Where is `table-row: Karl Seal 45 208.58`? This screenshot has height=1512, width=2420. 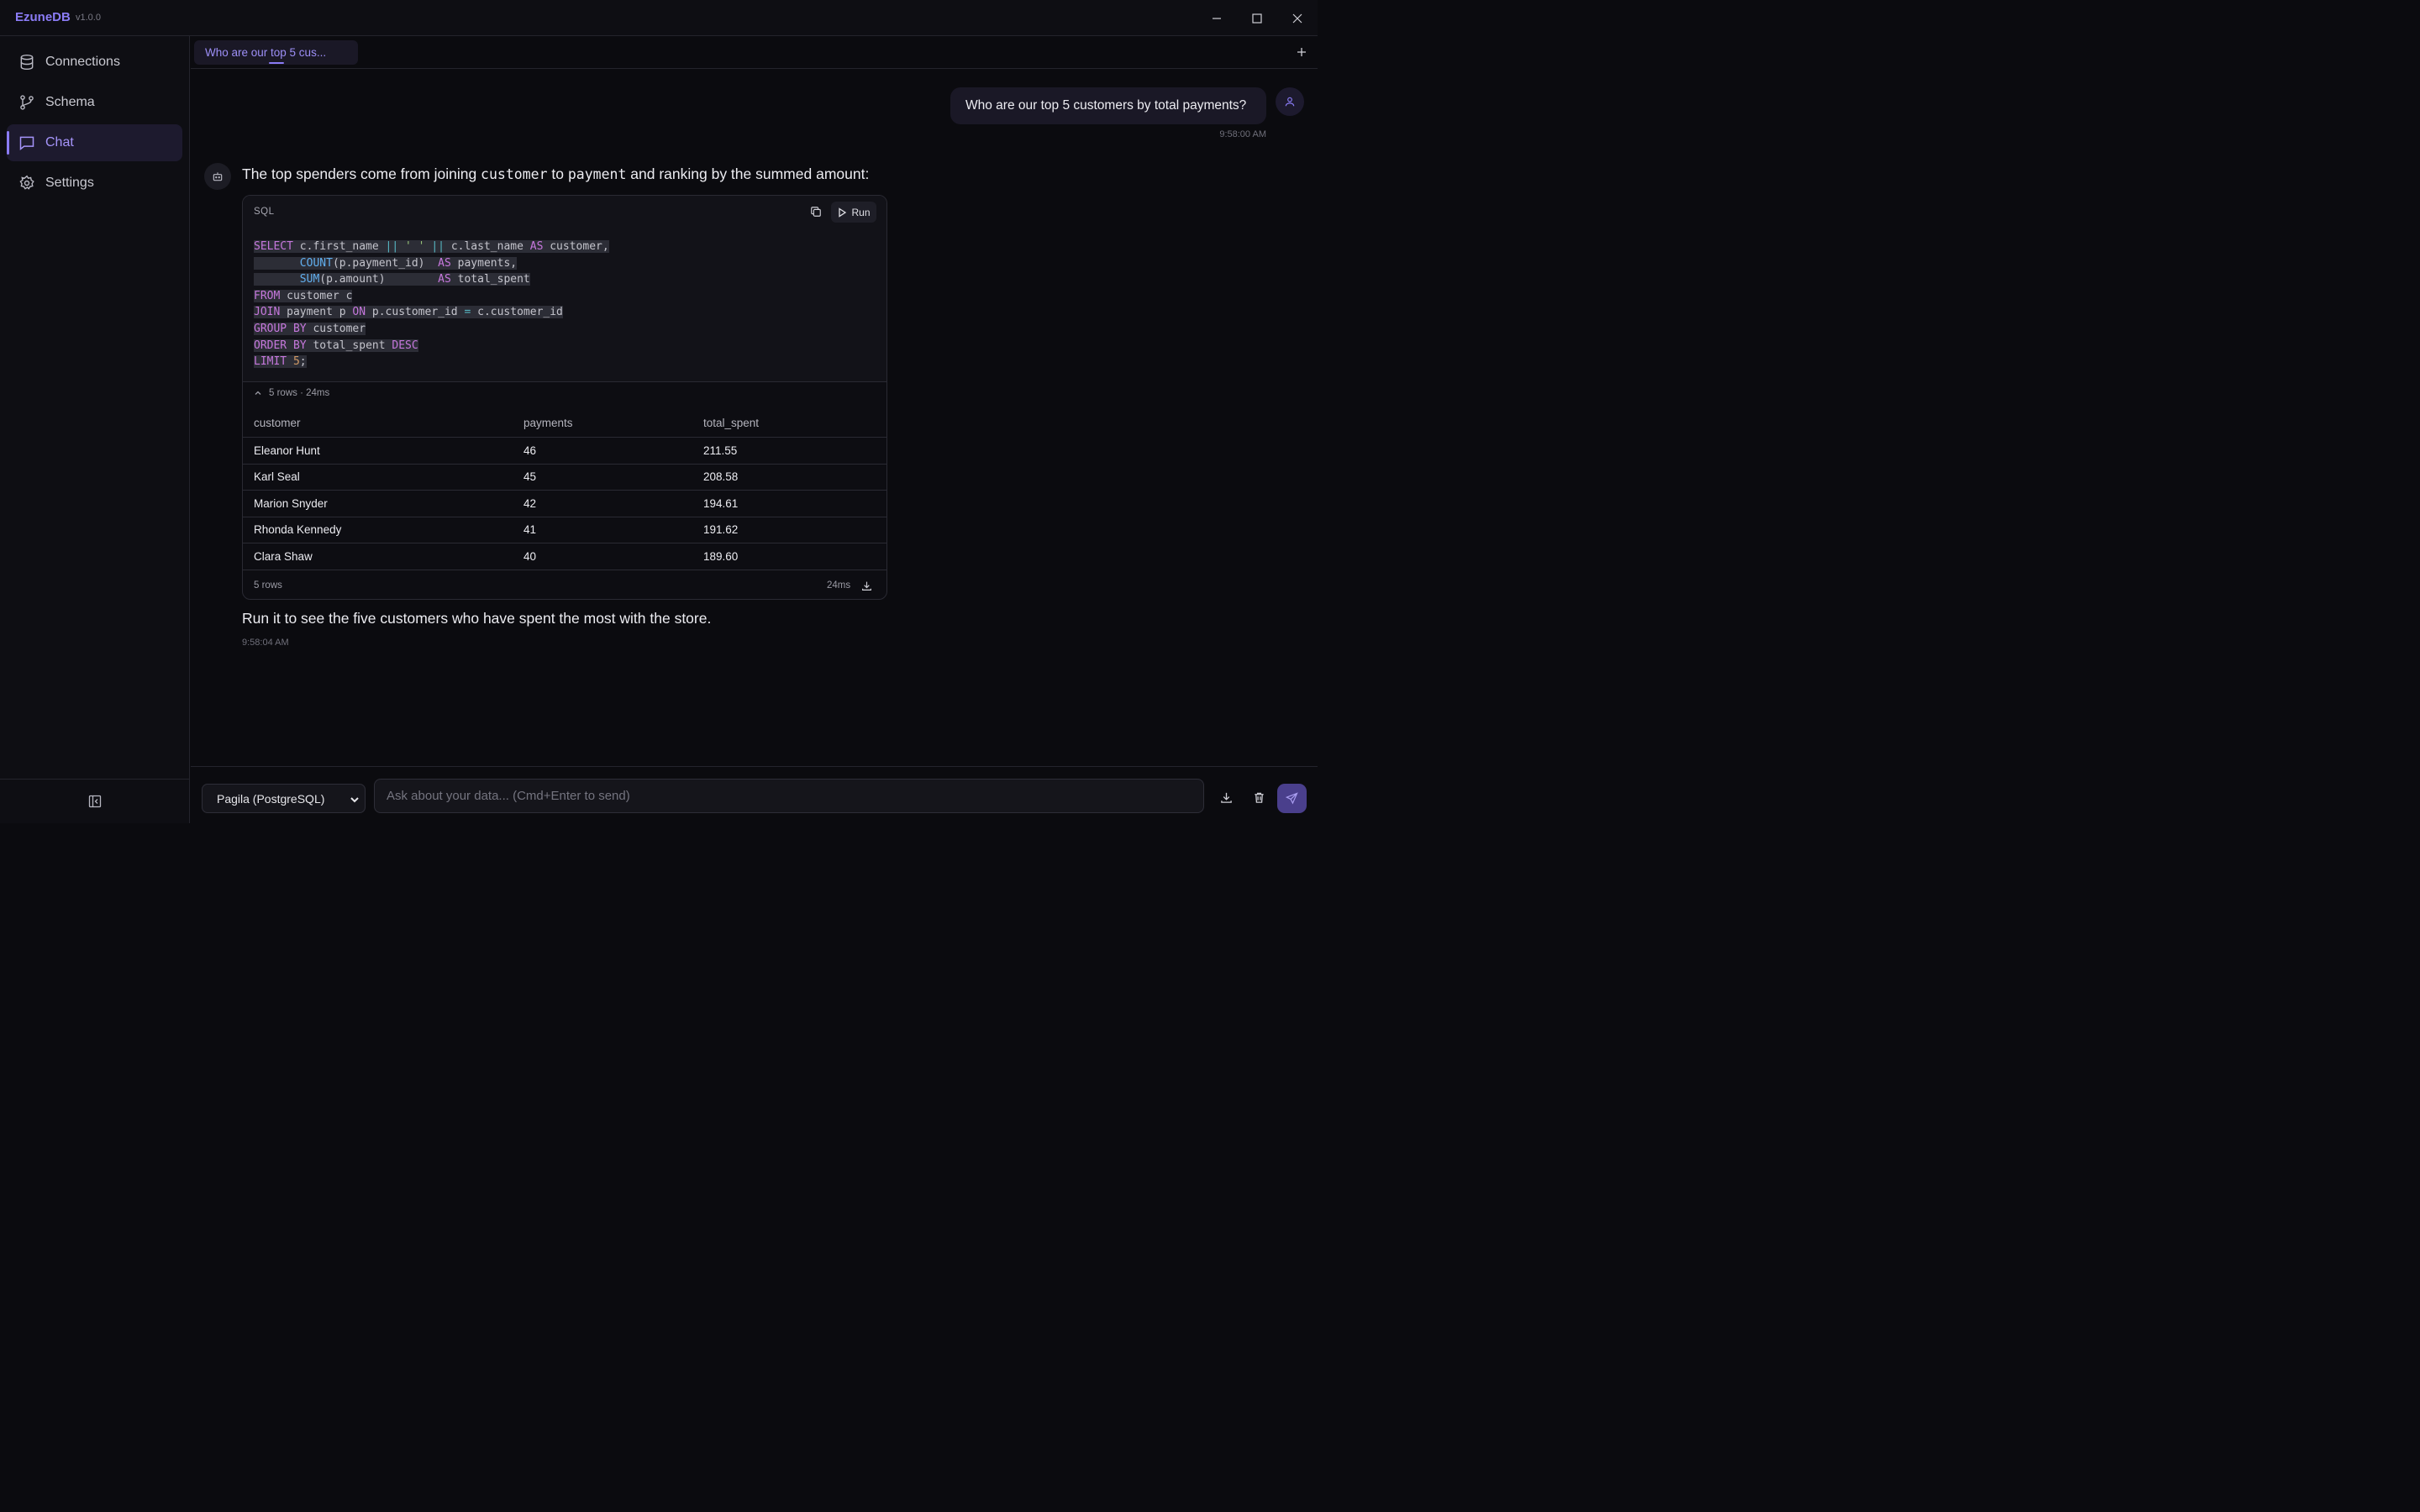 table-row: Karl Seal 45 208.58 is located at coordinates (564, 478).